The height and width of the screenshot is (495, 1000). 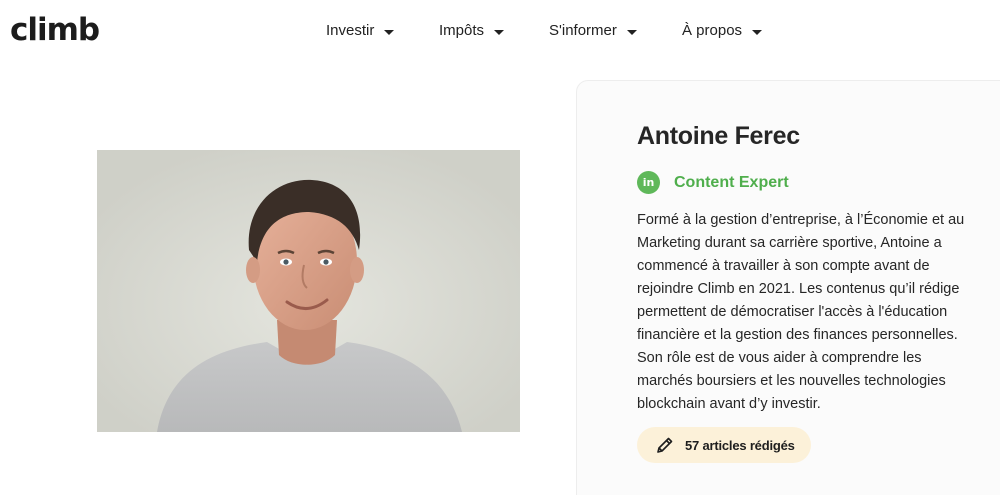 I want to click on main-nav: Investir Impôts S'informer À propos, so click(x=500, y=32).